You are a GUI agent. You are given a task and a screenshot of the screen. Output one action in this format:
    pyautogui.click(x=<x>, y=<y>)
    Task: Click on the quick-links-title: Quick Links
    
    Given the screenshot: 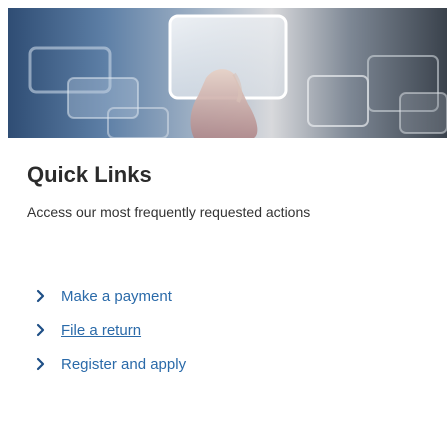 What is the action you would take?
    pyautogui.click(x=89, y=174)
    